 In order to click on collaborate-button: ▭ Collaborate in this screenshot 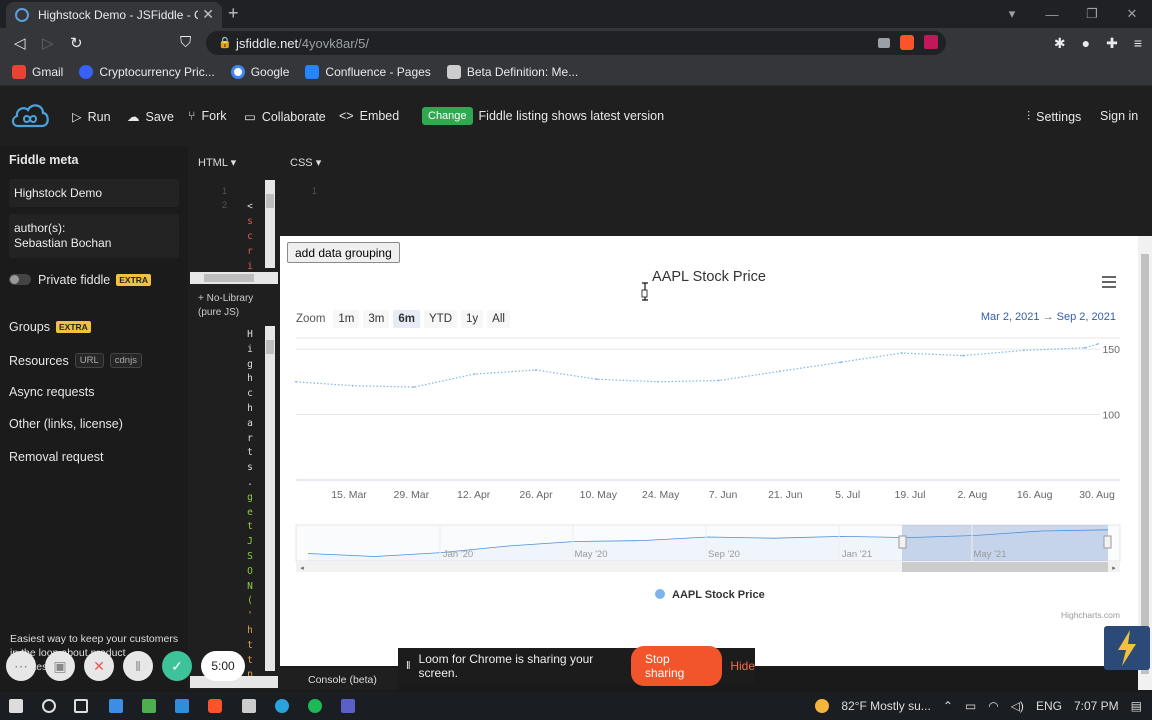, I will do `click(285, 117)`.